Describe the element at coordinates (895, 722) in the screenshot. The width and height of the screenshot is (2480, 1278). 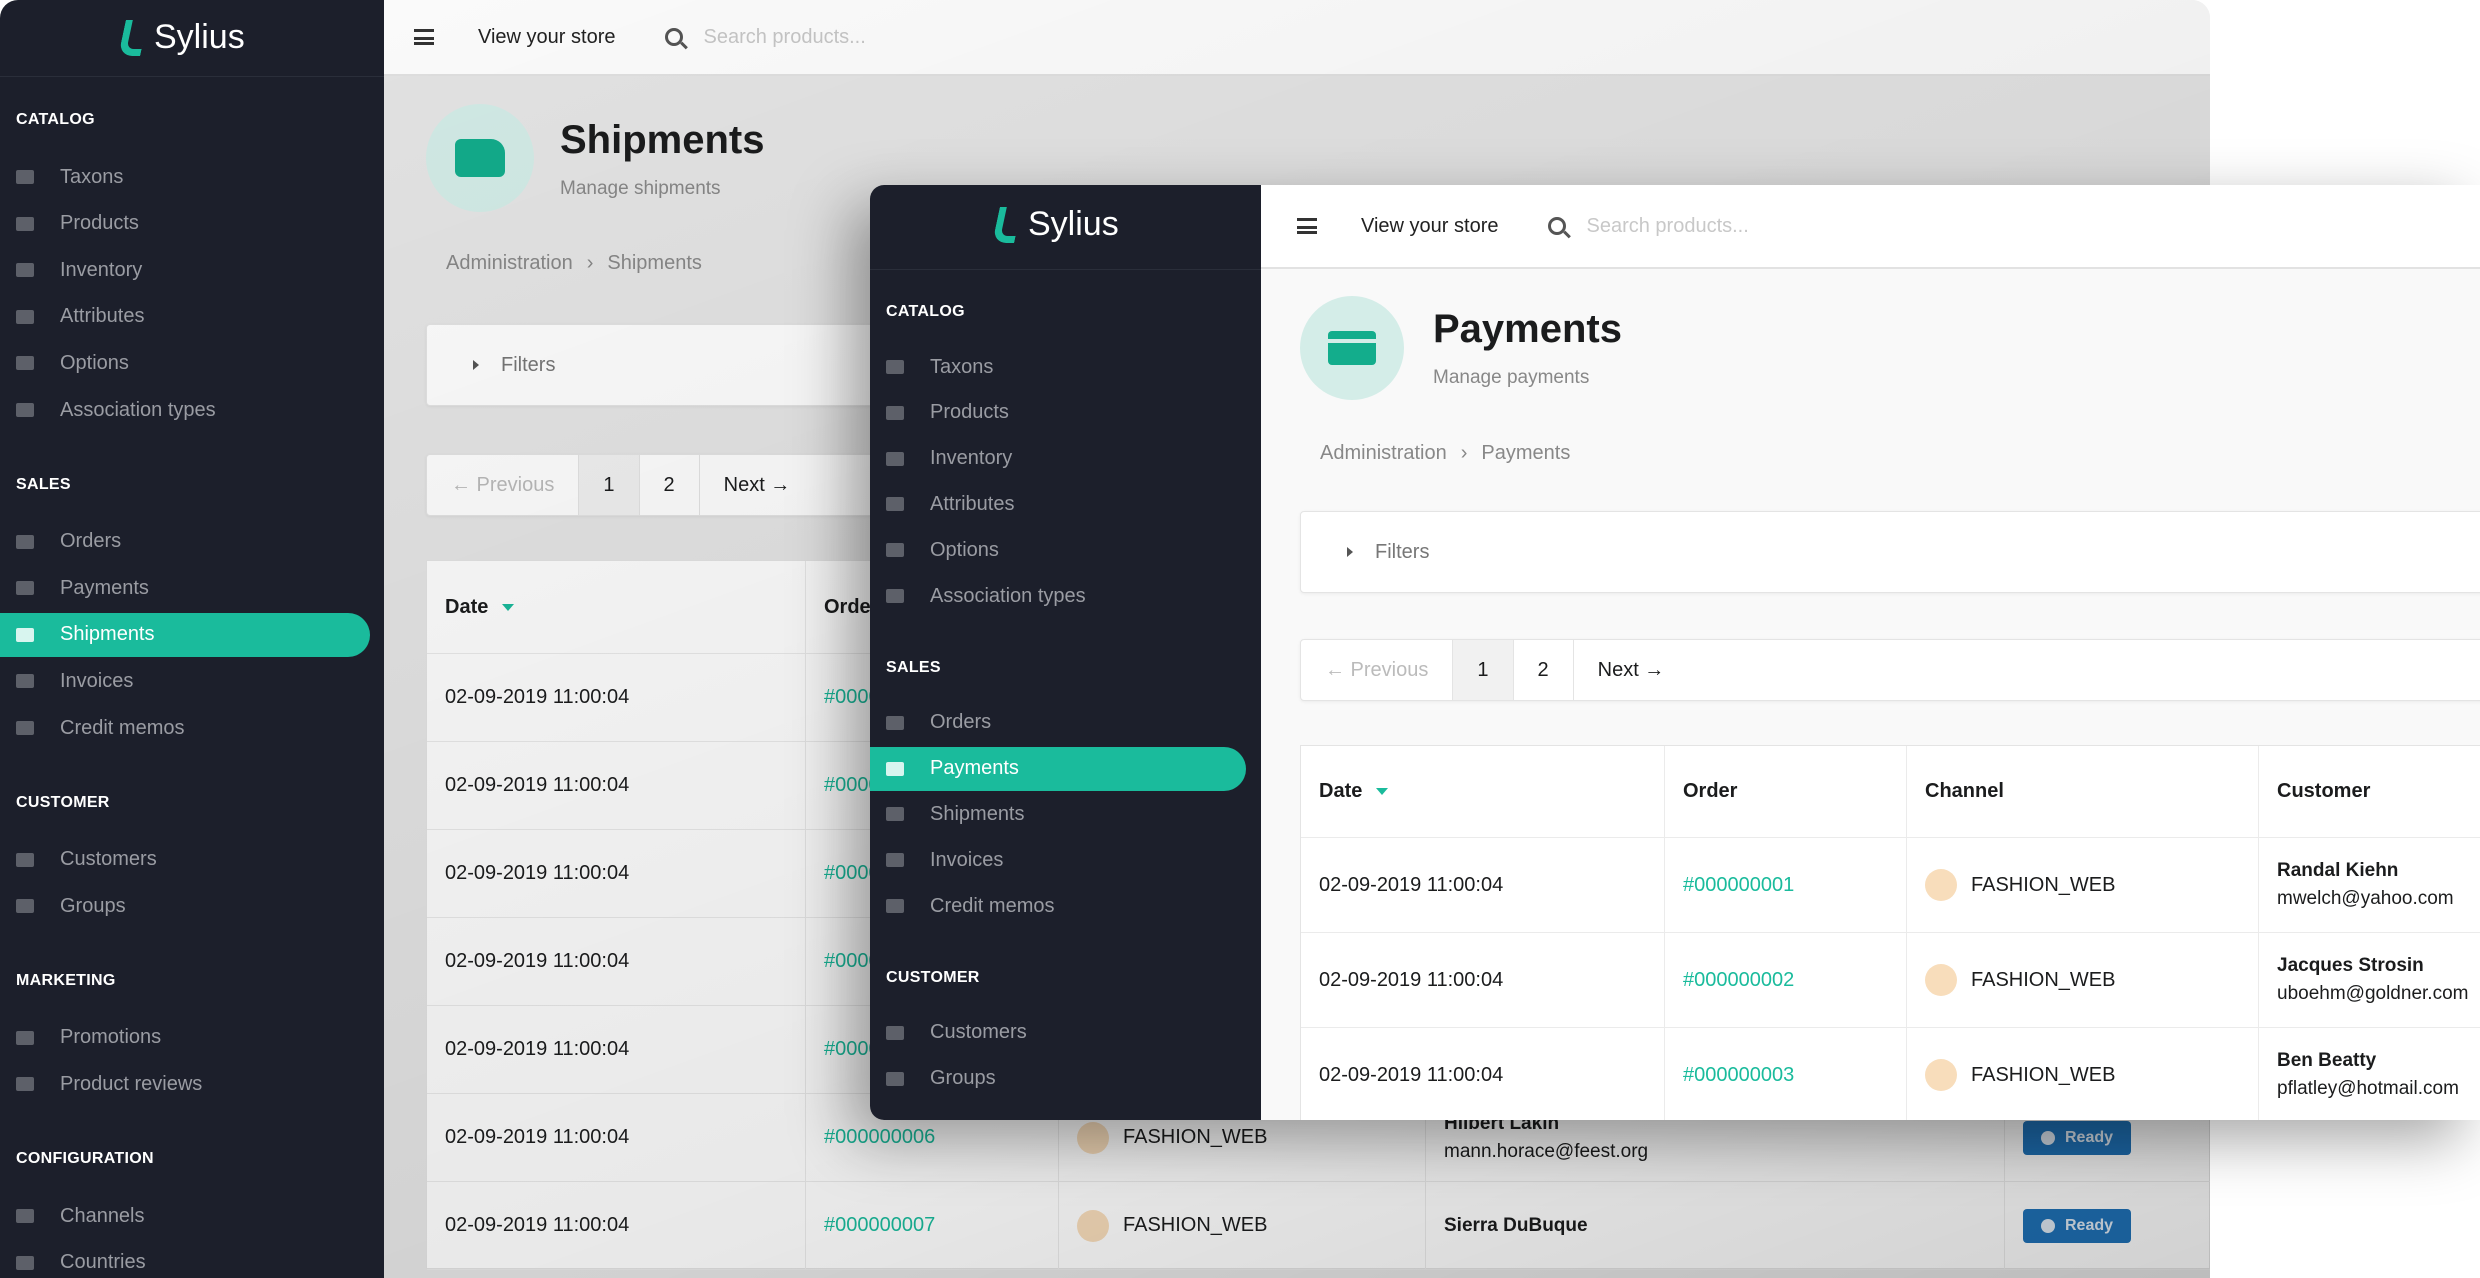
I see `cart-icon` at that location.